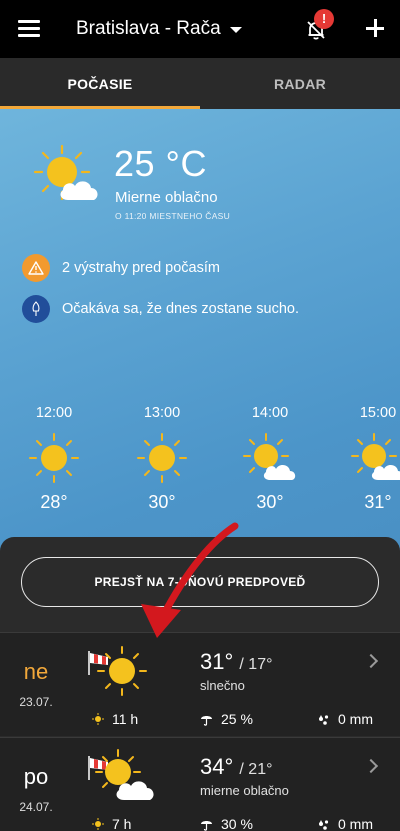 Image resolution: width=400 pixels, height=831 pixels. Describe the element at coordinates (173, 216) in the screenshot. I see `current-time-note: O 11:20 MIESTNEHO ČASU` at that location.